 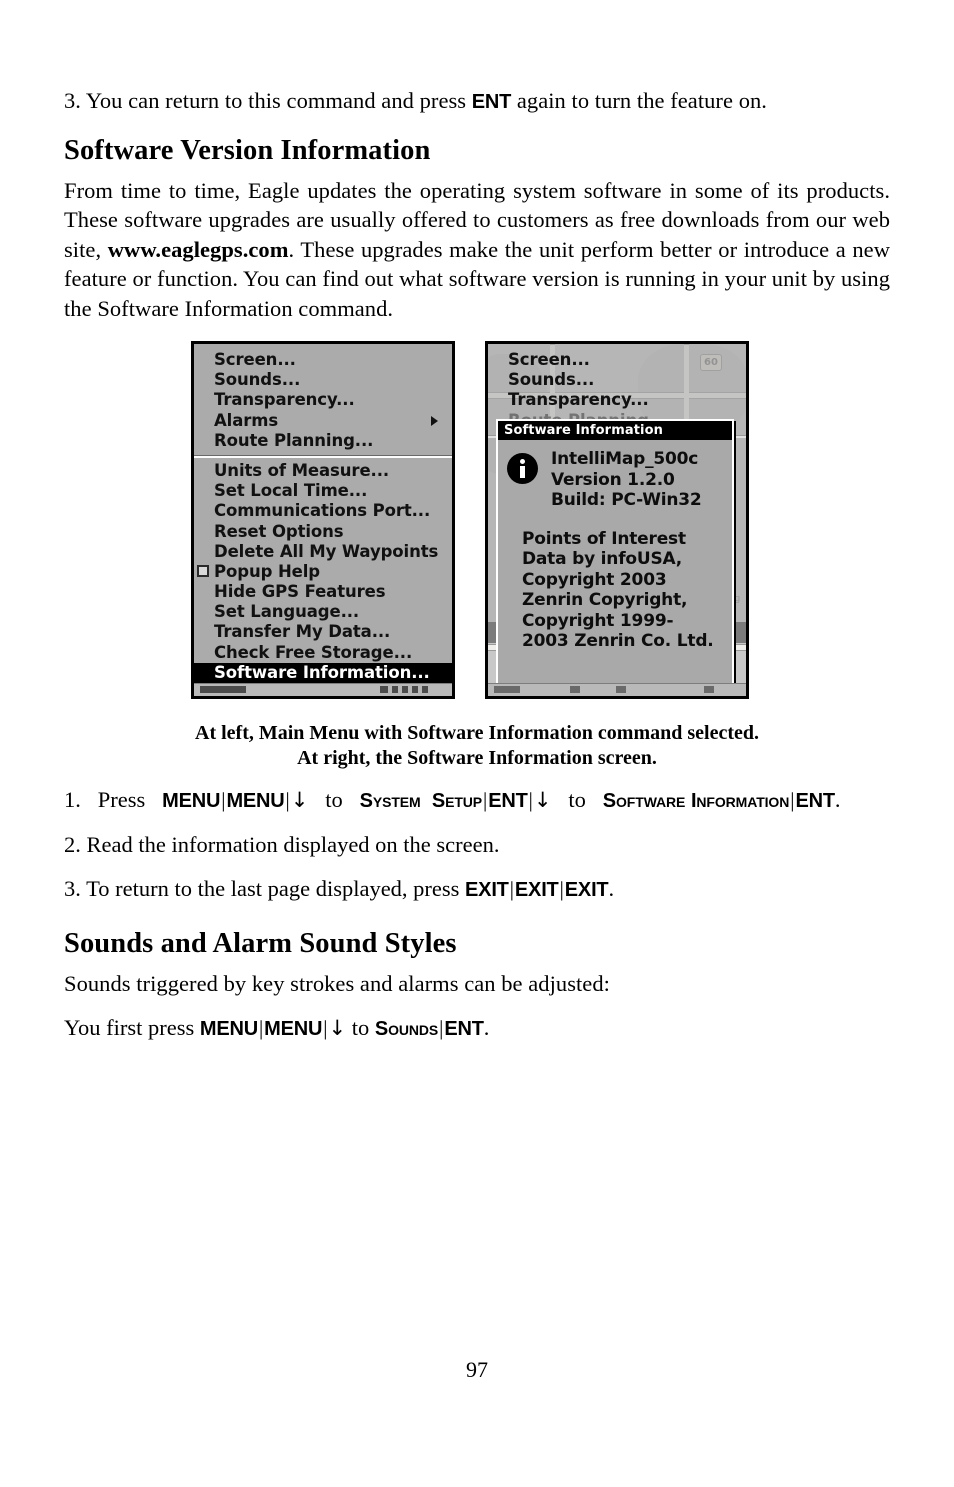 I want to click on website-link: www.eaglegps.com, so click(x=198, y=249).